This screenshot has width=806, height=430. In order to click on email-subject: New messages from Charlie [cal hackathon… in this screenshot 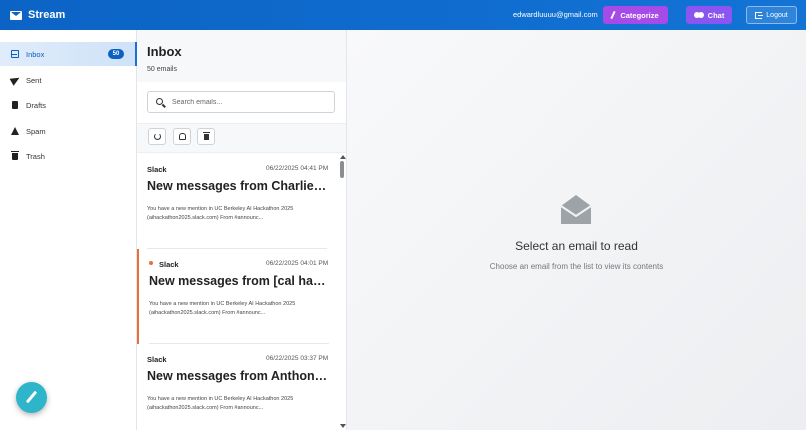, I will do `click(238, 186)`.